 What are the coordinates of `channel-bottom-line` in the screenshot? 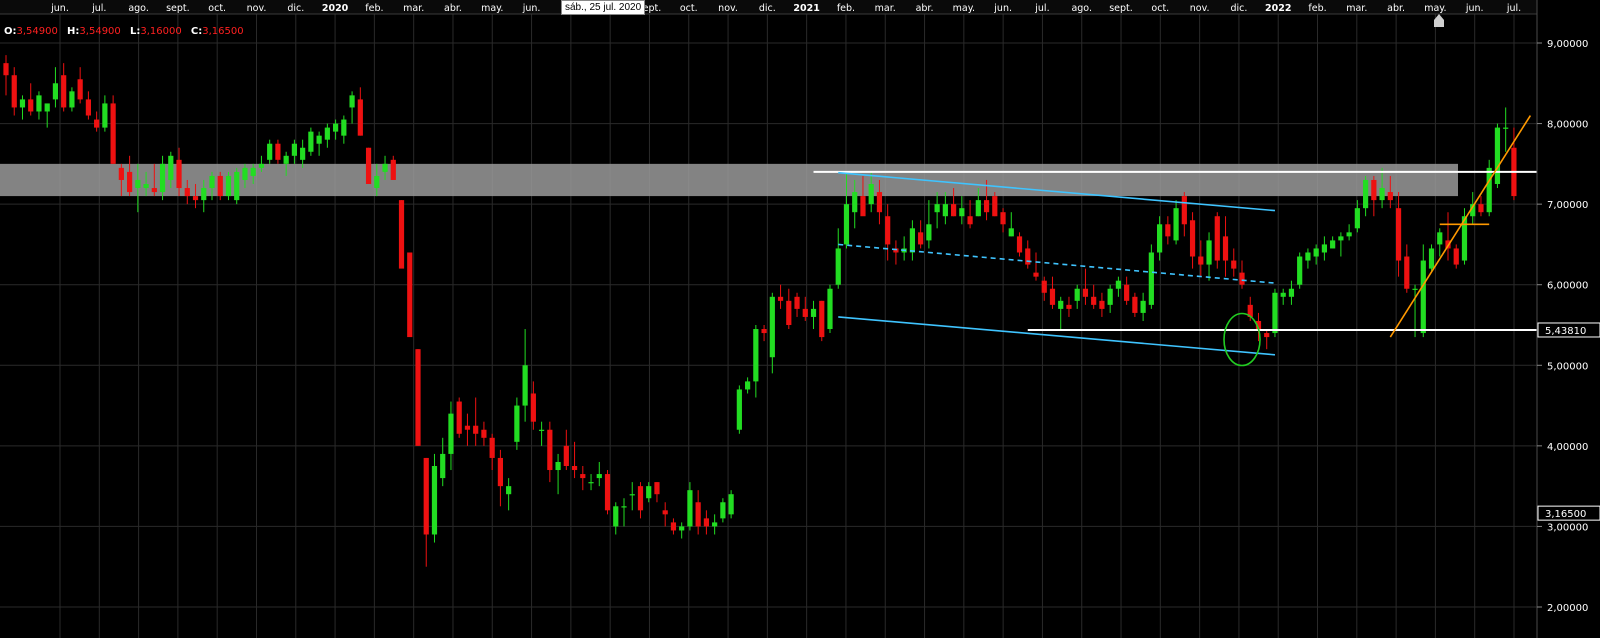 It's located at (1057, 336).